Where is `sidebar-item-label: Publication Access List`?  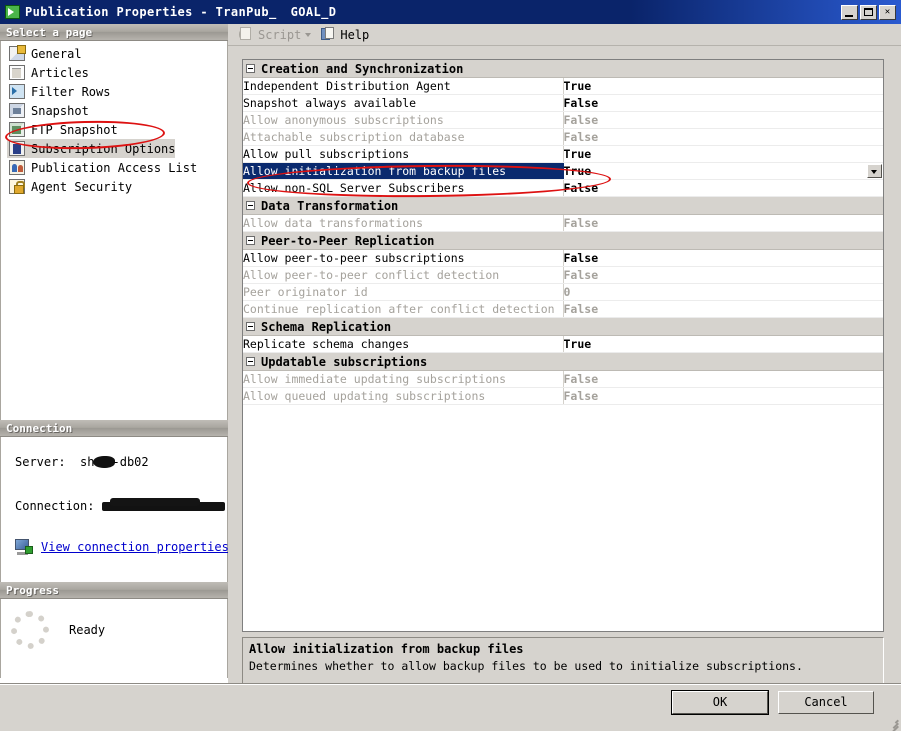
sidebar-item-label: Publication Access List is located at coordinates (114, 167).